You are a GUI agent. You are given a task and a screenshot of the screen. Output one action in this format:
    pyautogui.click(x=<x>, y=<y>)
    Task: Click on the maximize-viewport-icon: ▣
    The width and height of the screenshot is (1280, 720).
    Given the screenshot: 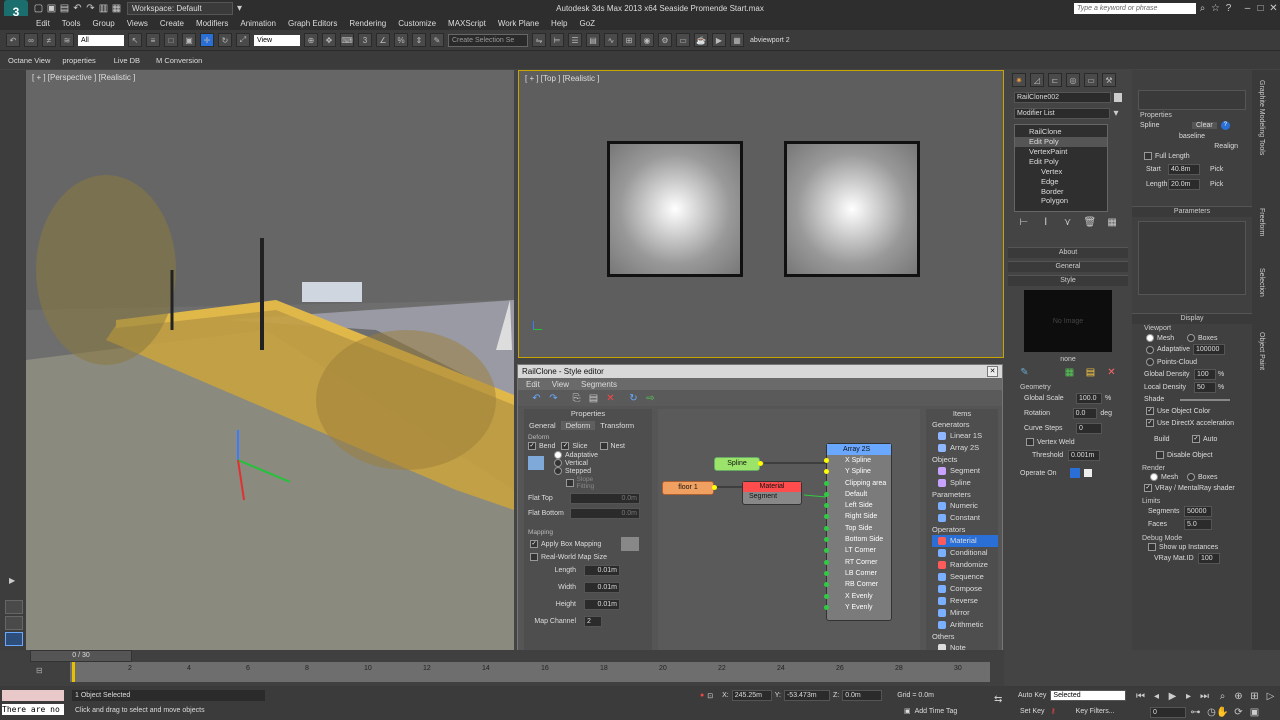 What is the action you would take?
    pyautogui.click(x=1254, y=712)
    